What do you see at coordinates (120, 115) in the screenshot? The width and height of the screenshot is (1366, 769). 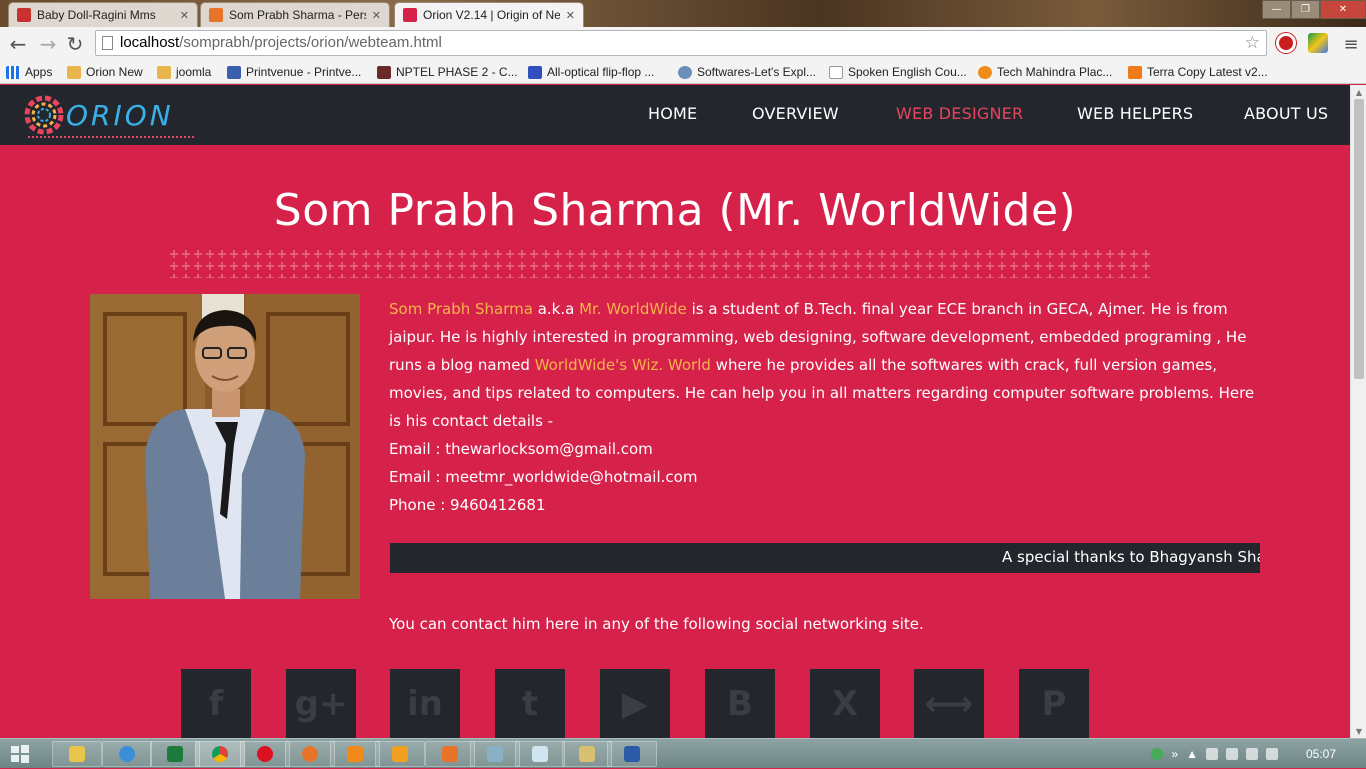 I see `logo-text: ORION` at bounding box center [120, 115].